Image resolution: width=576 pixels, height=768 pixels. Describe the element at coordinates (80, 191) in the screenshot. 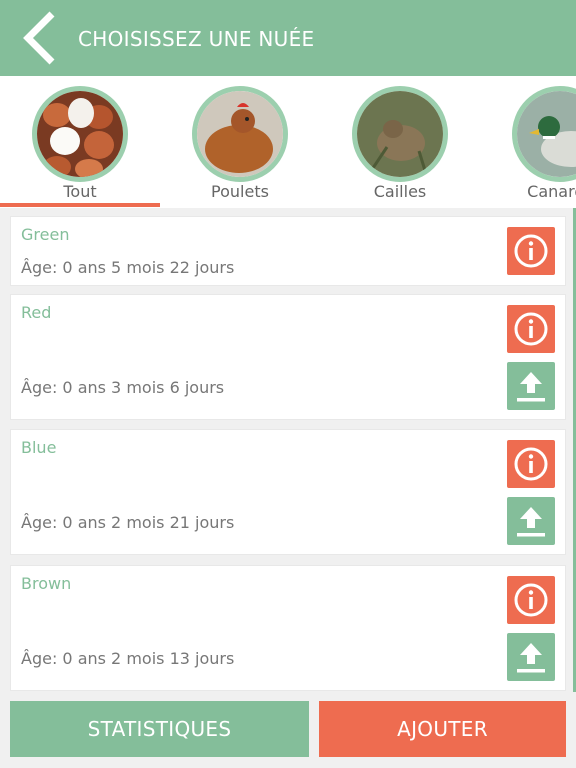

I see `tab-label-all: Tout` at that location.